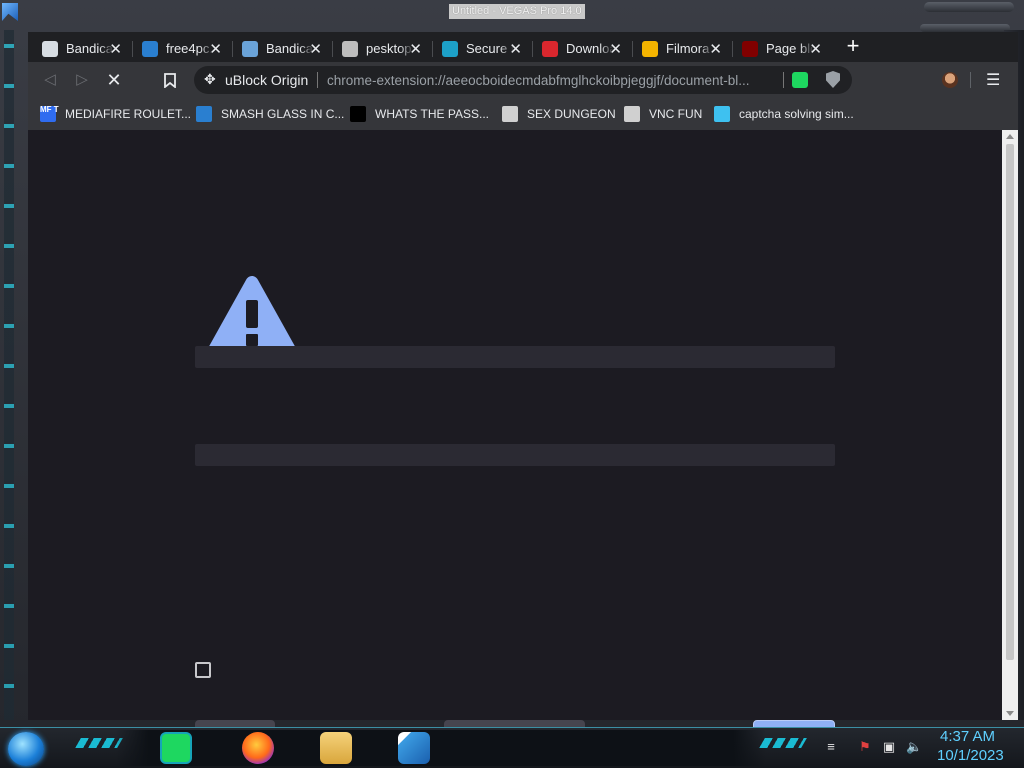 This screenshot has width=1024, height=768. I want to click on filter-details-field, so click(515, 455).